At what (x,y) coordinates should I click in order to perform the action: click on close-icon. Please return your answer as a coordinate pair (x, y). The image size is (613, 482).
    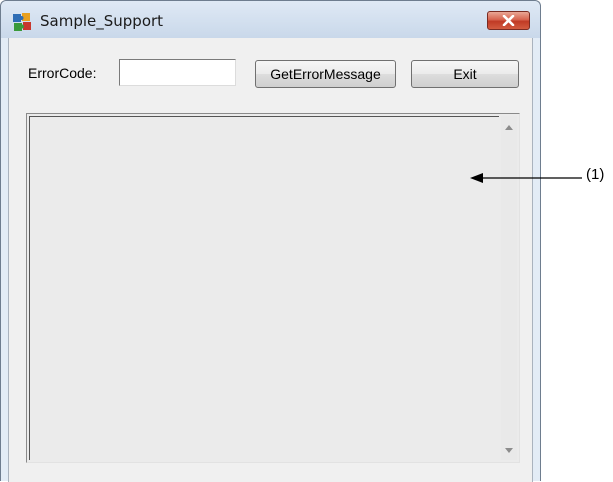
    Looking at the image, I should click on (508, 20).